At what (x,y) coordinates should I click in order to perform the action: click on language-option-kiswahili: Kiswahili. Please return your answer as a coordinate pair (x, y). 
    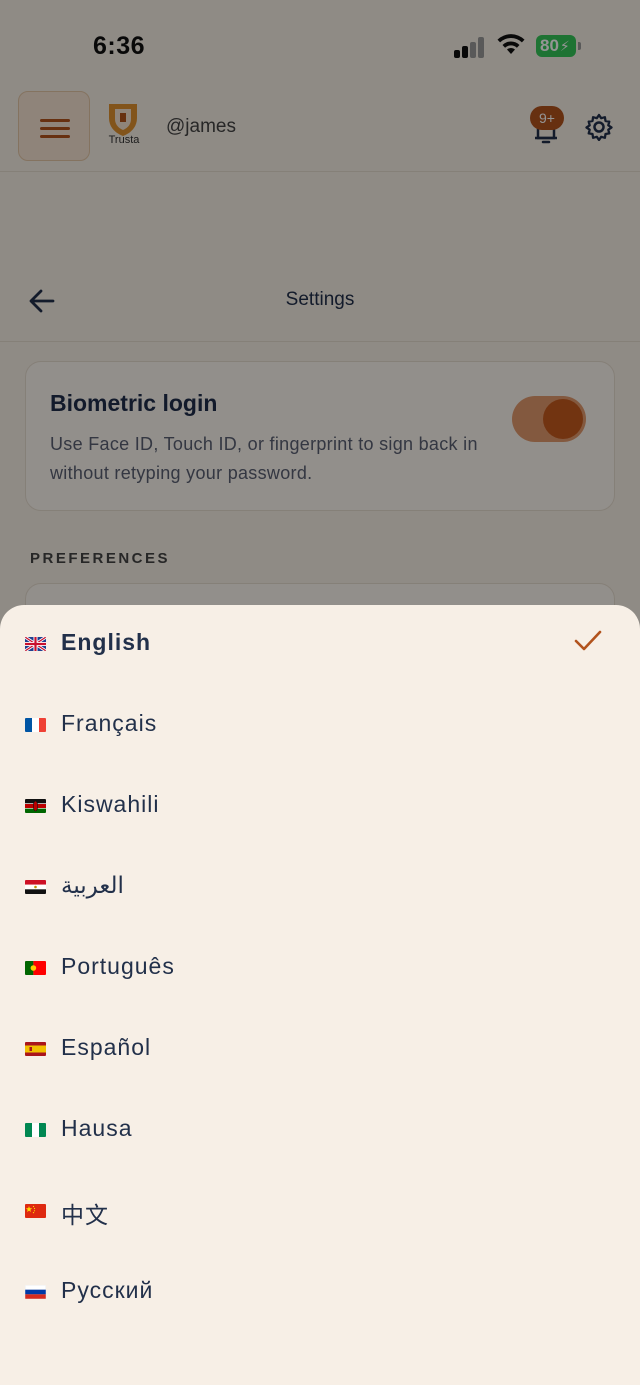
    Looking at the image, I should click on (320, 807).